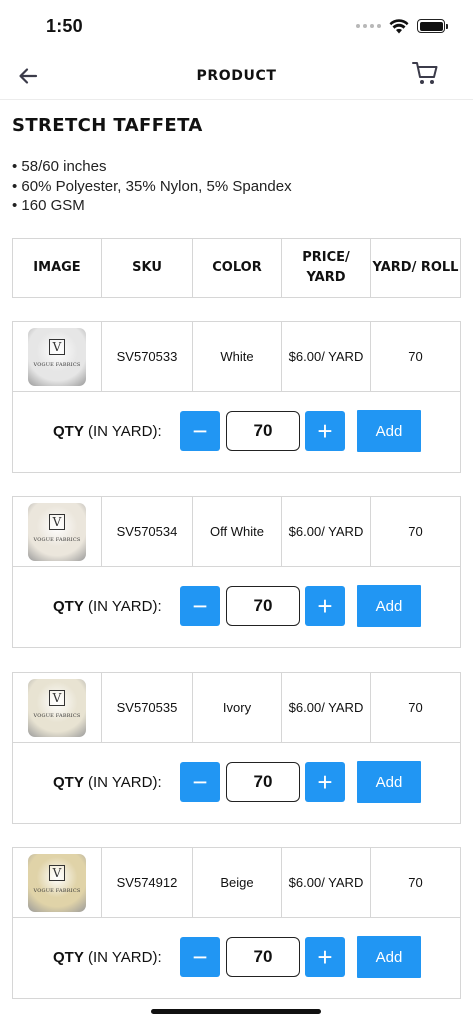 The height and width of the screenshot is (1024, 473). Describe the element at coordinates (64, 25) in the screenshot. I see `status-time: 1:50` at that location.